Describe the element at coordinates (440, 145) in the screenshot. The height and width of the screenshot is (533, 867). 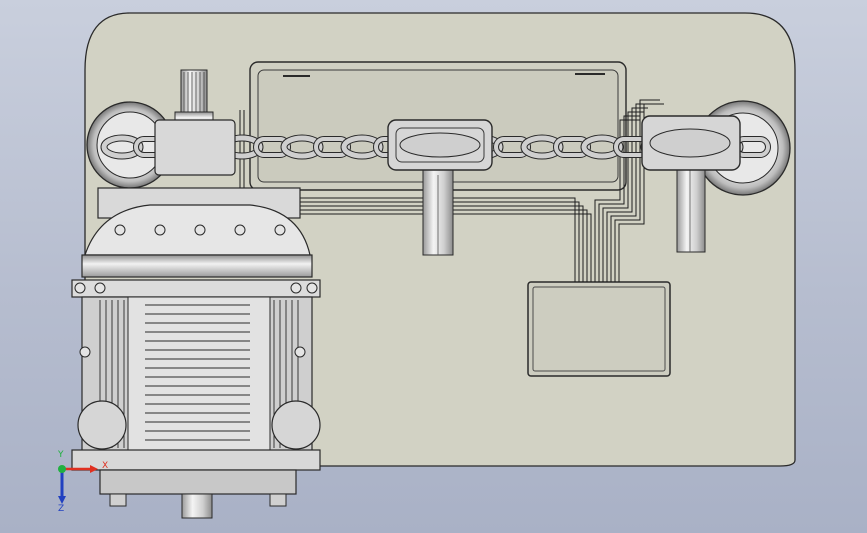
I see `center-chain-guide` at that location.